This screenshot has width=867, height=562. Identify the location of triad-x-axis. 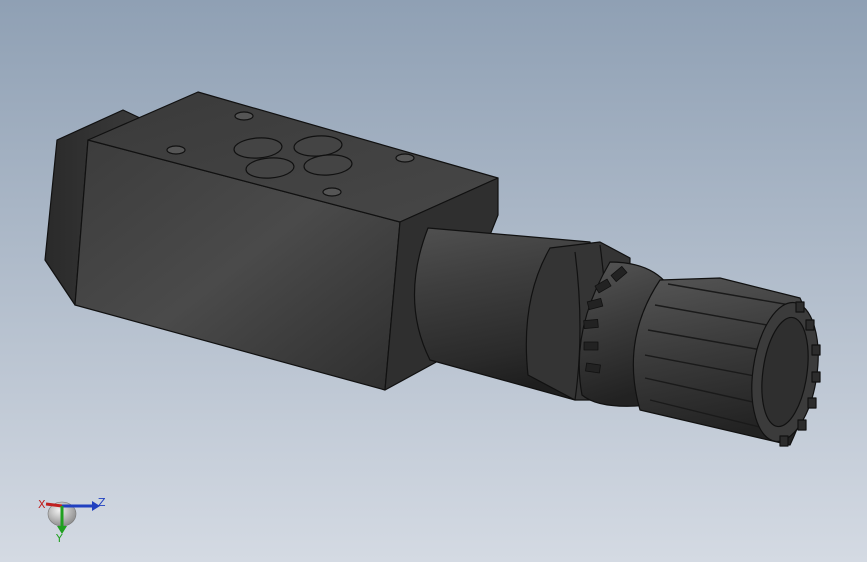
(54, 505).